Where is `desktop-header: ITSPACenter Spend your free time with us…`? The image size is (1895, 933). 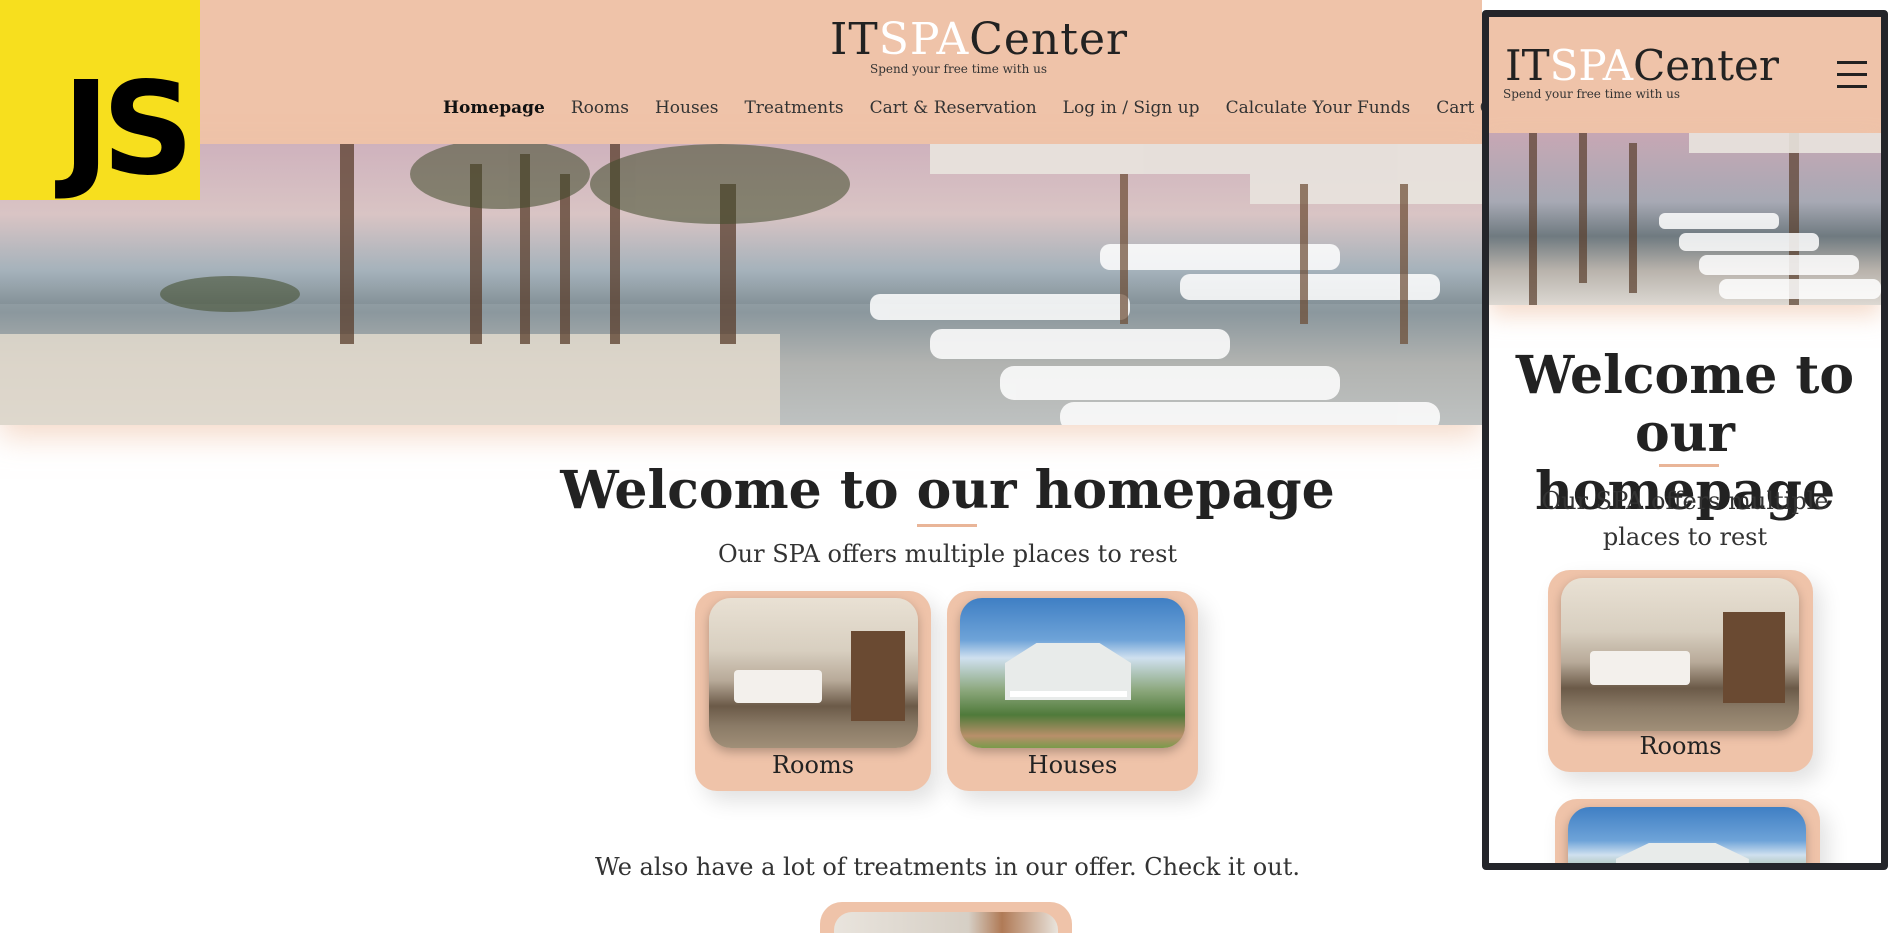 desktop-header: ITSPACenter Spend your free time with us… is located at coordinates (777, 72).